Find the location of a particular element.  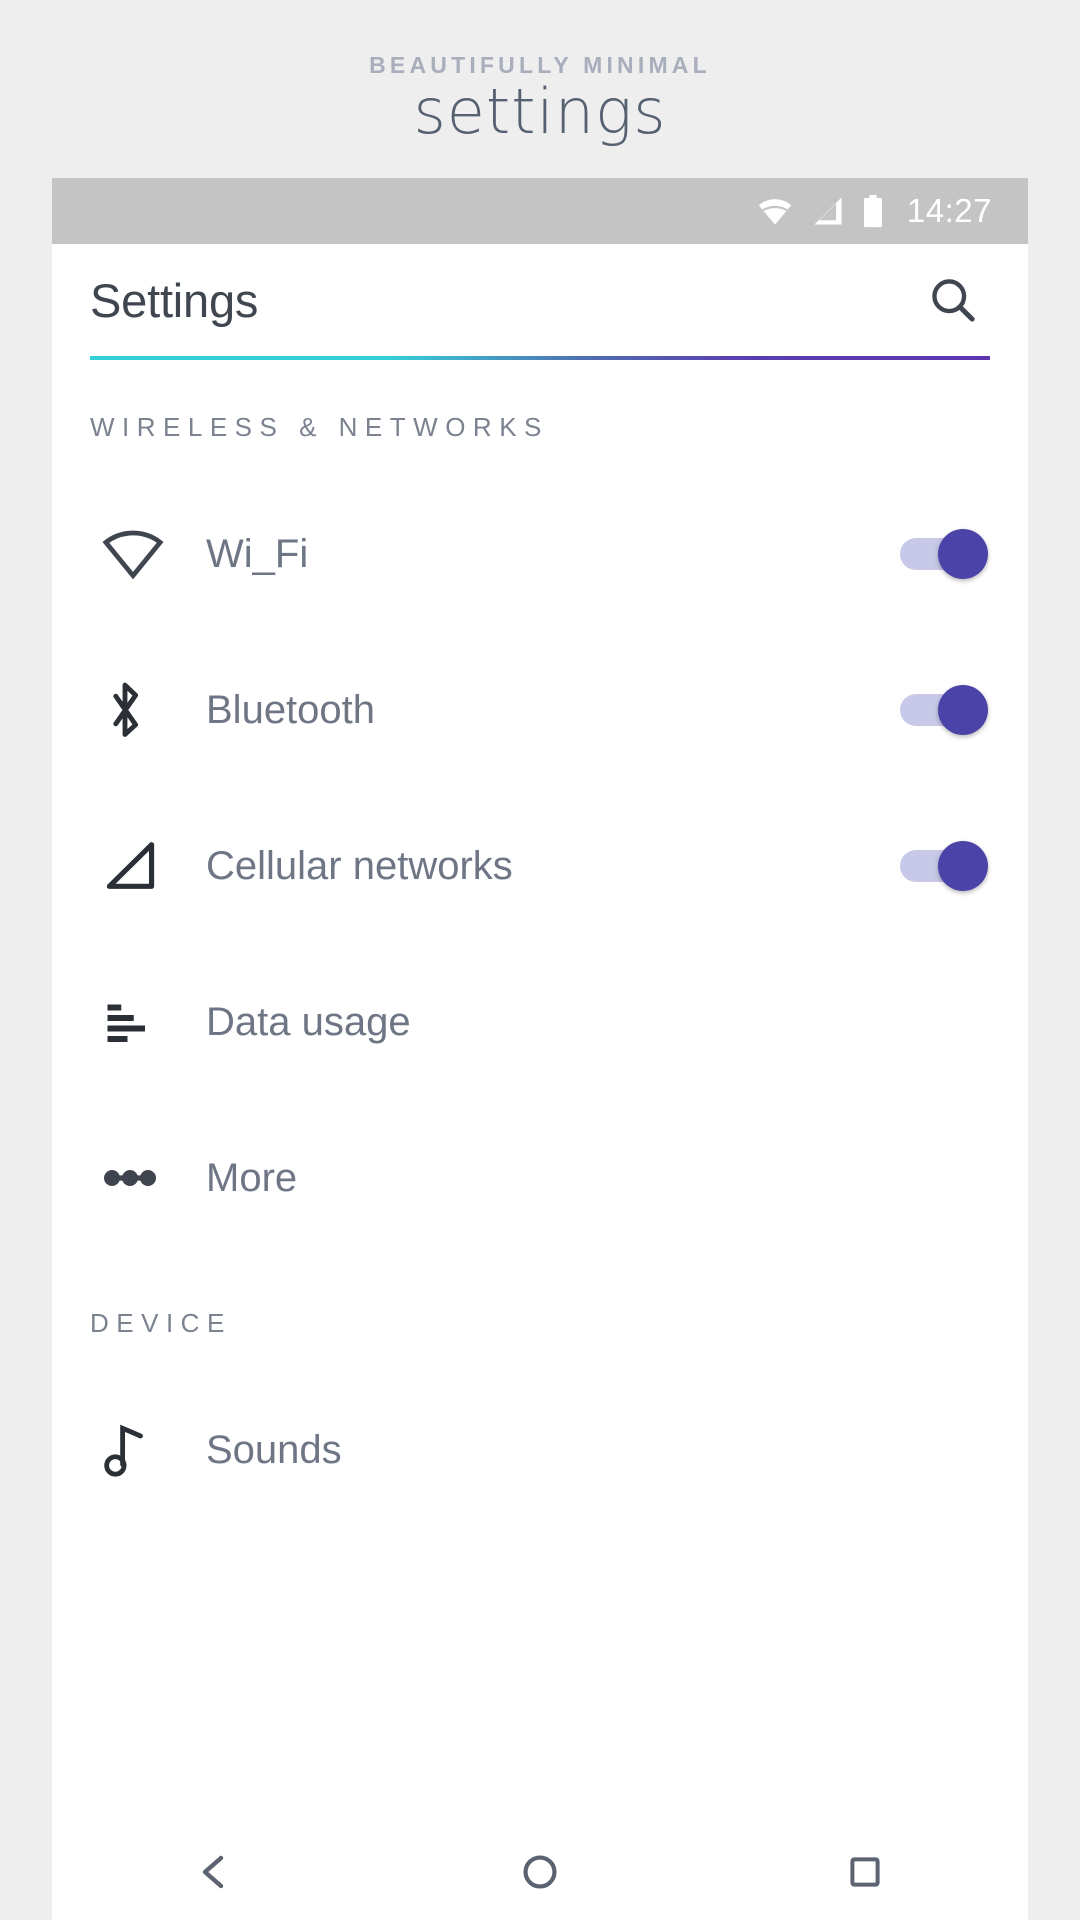

more-dots-icon is located at coordinates (130, 1178).